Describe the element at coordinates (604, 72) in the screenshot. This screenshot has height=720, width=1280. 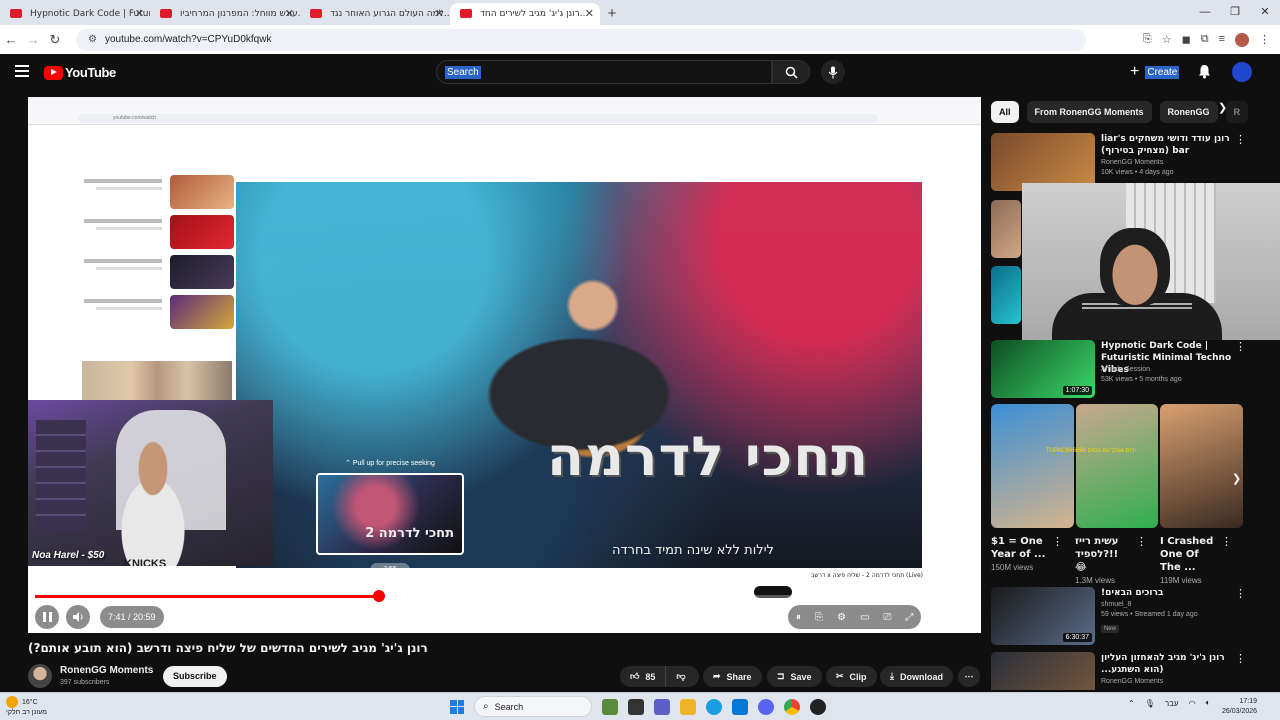
I see `search-input: Search` at that location.